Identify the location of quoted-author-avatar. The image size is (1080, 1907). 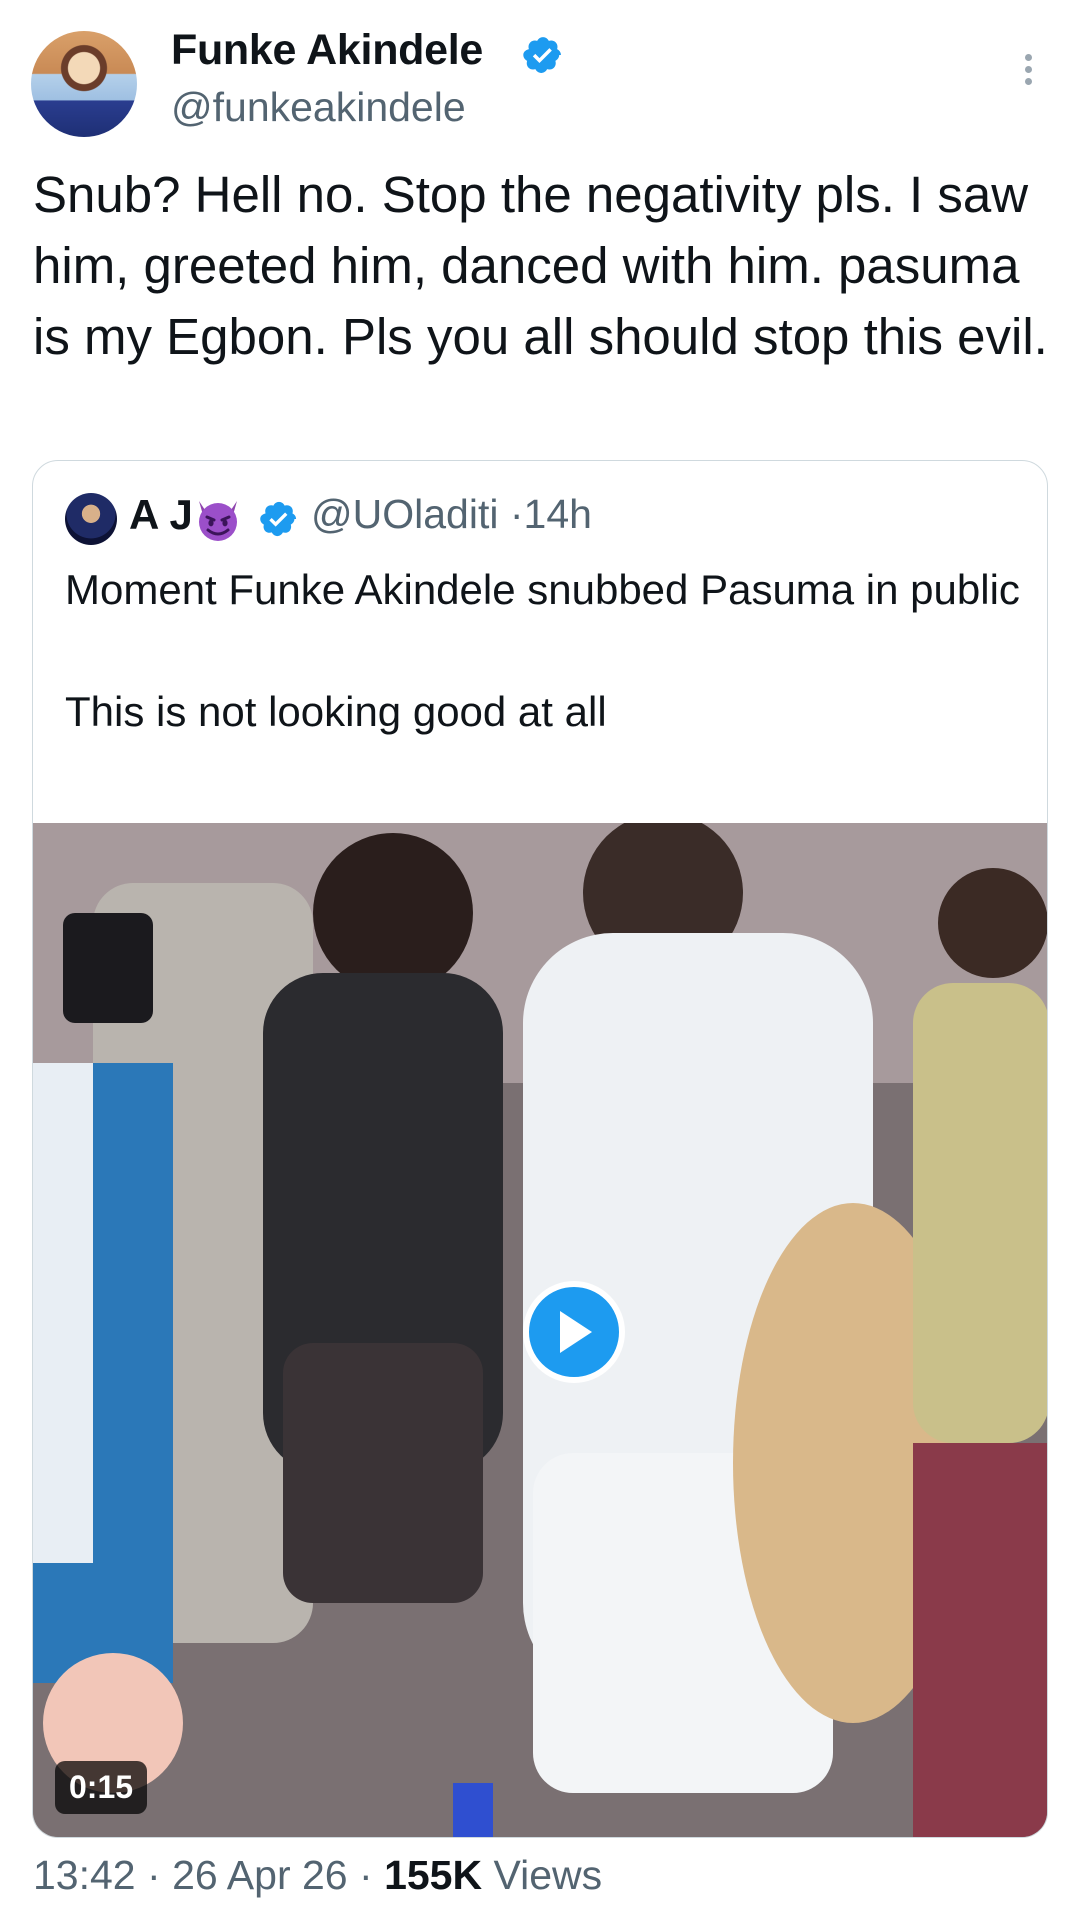
(91, 519).